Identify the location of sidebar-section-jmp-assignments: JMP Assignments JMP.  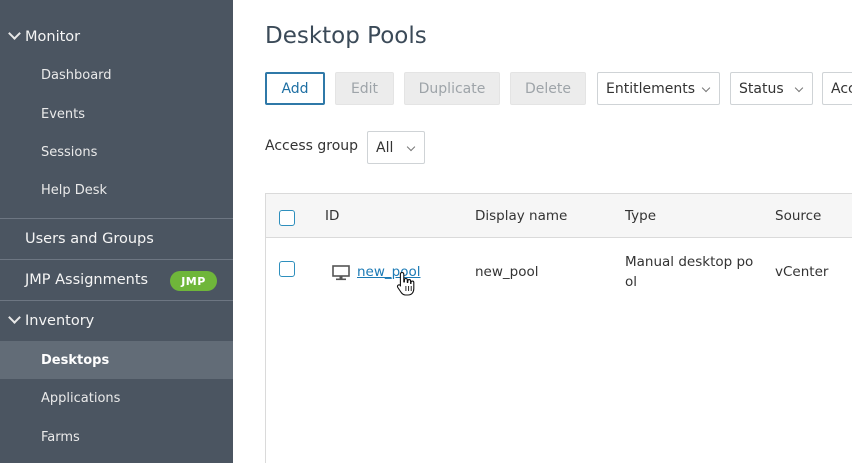
(116, 280).